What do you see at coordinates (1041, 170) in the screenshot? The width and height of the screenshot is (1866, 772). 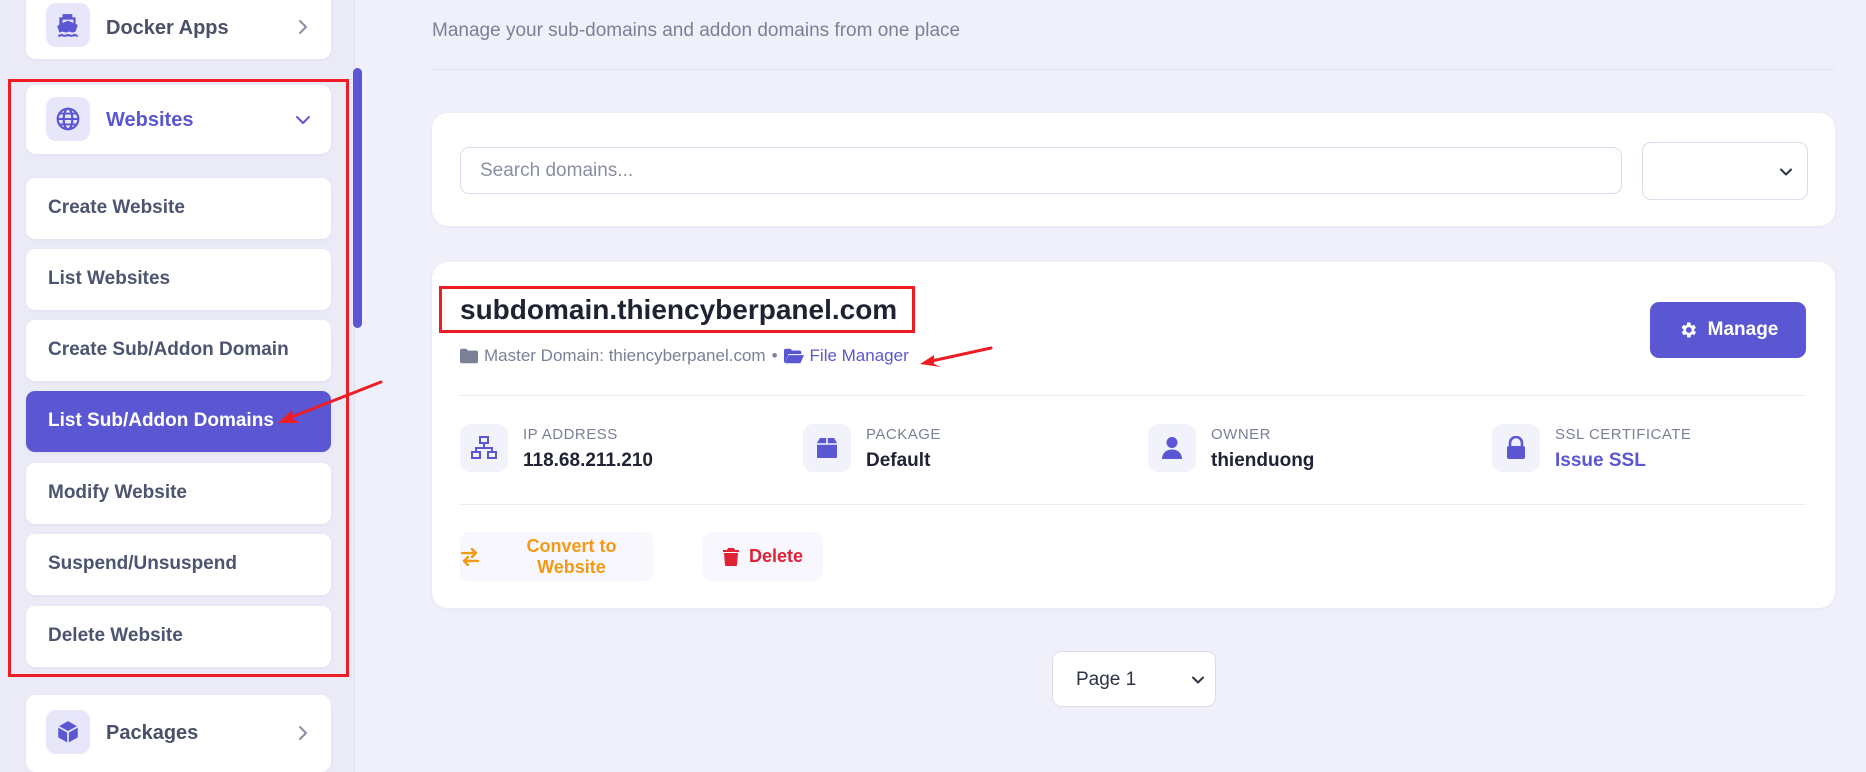 I see `search-input` at bounding box center [1041, 170].